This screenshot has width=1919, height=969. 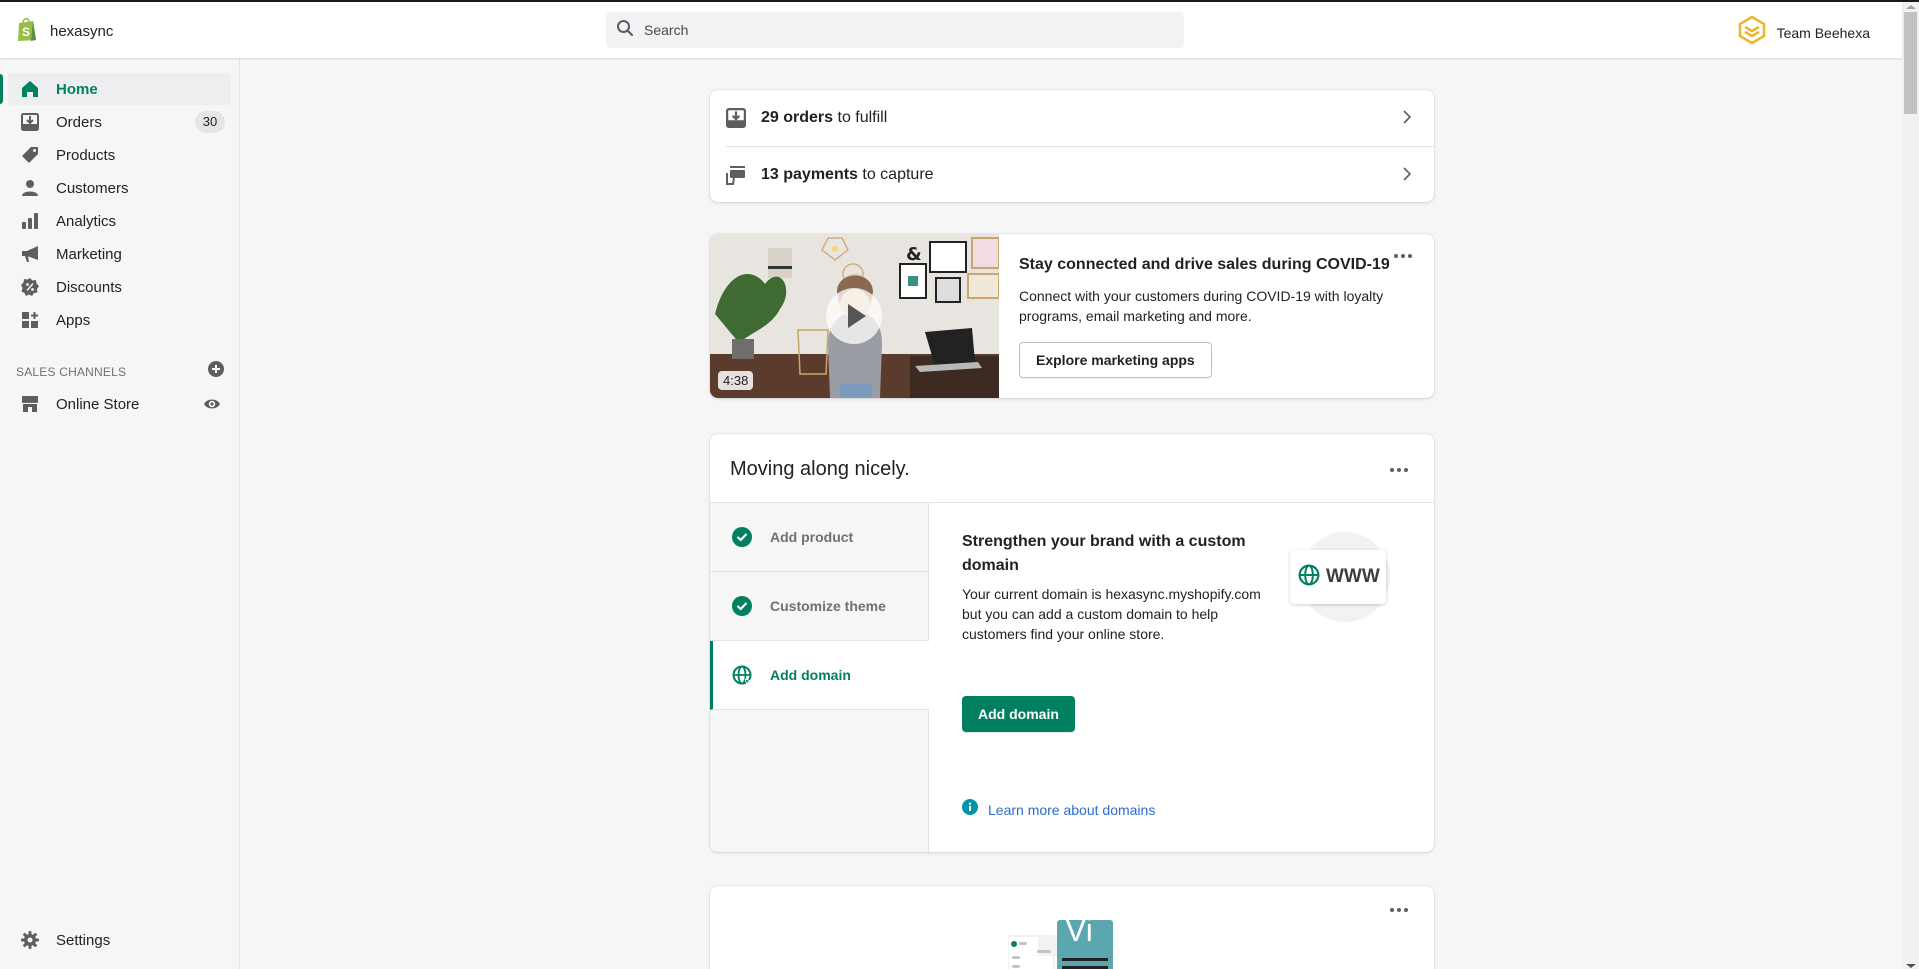 What do you see at coordinates (30, 188) in the screenshot?
I see `person-icon` at bounding box center [30, 188].